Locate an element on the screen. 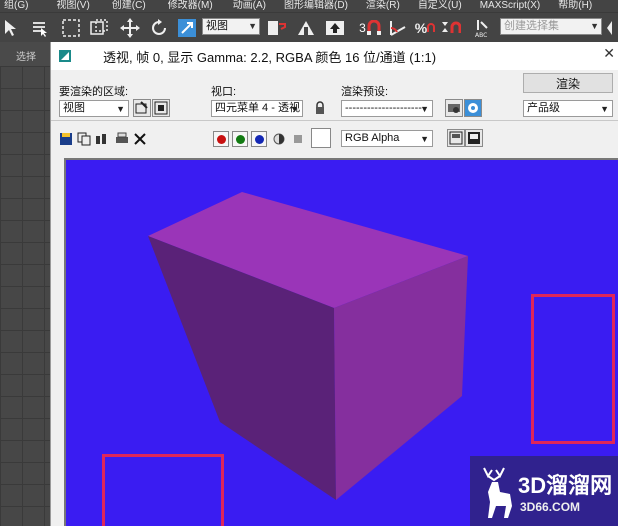 The height and width of the screenshot is (526, 618). render-preset-value: --------------------- is located at coordinates (383, 108).